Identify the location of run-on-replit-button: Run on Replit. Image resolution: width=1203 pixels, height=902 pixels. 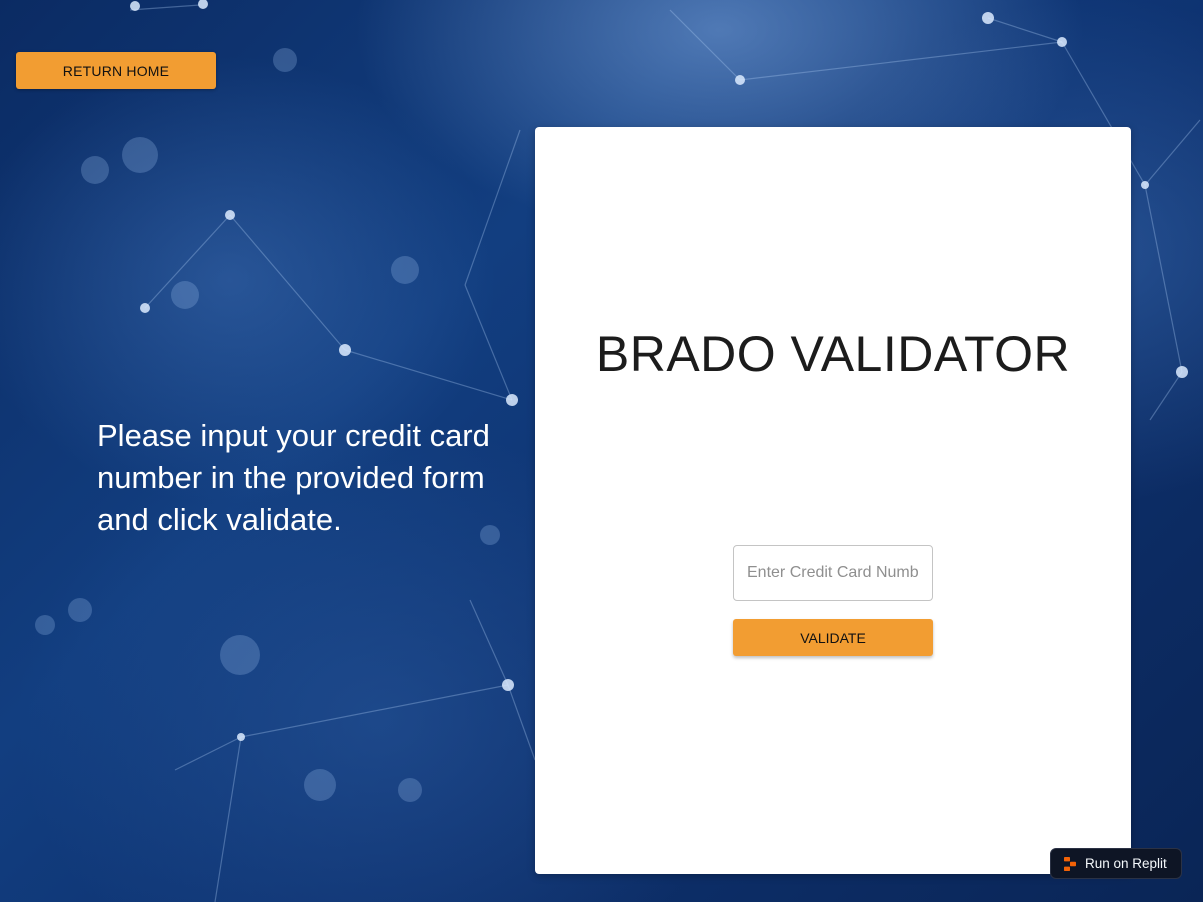
(1116, 863).